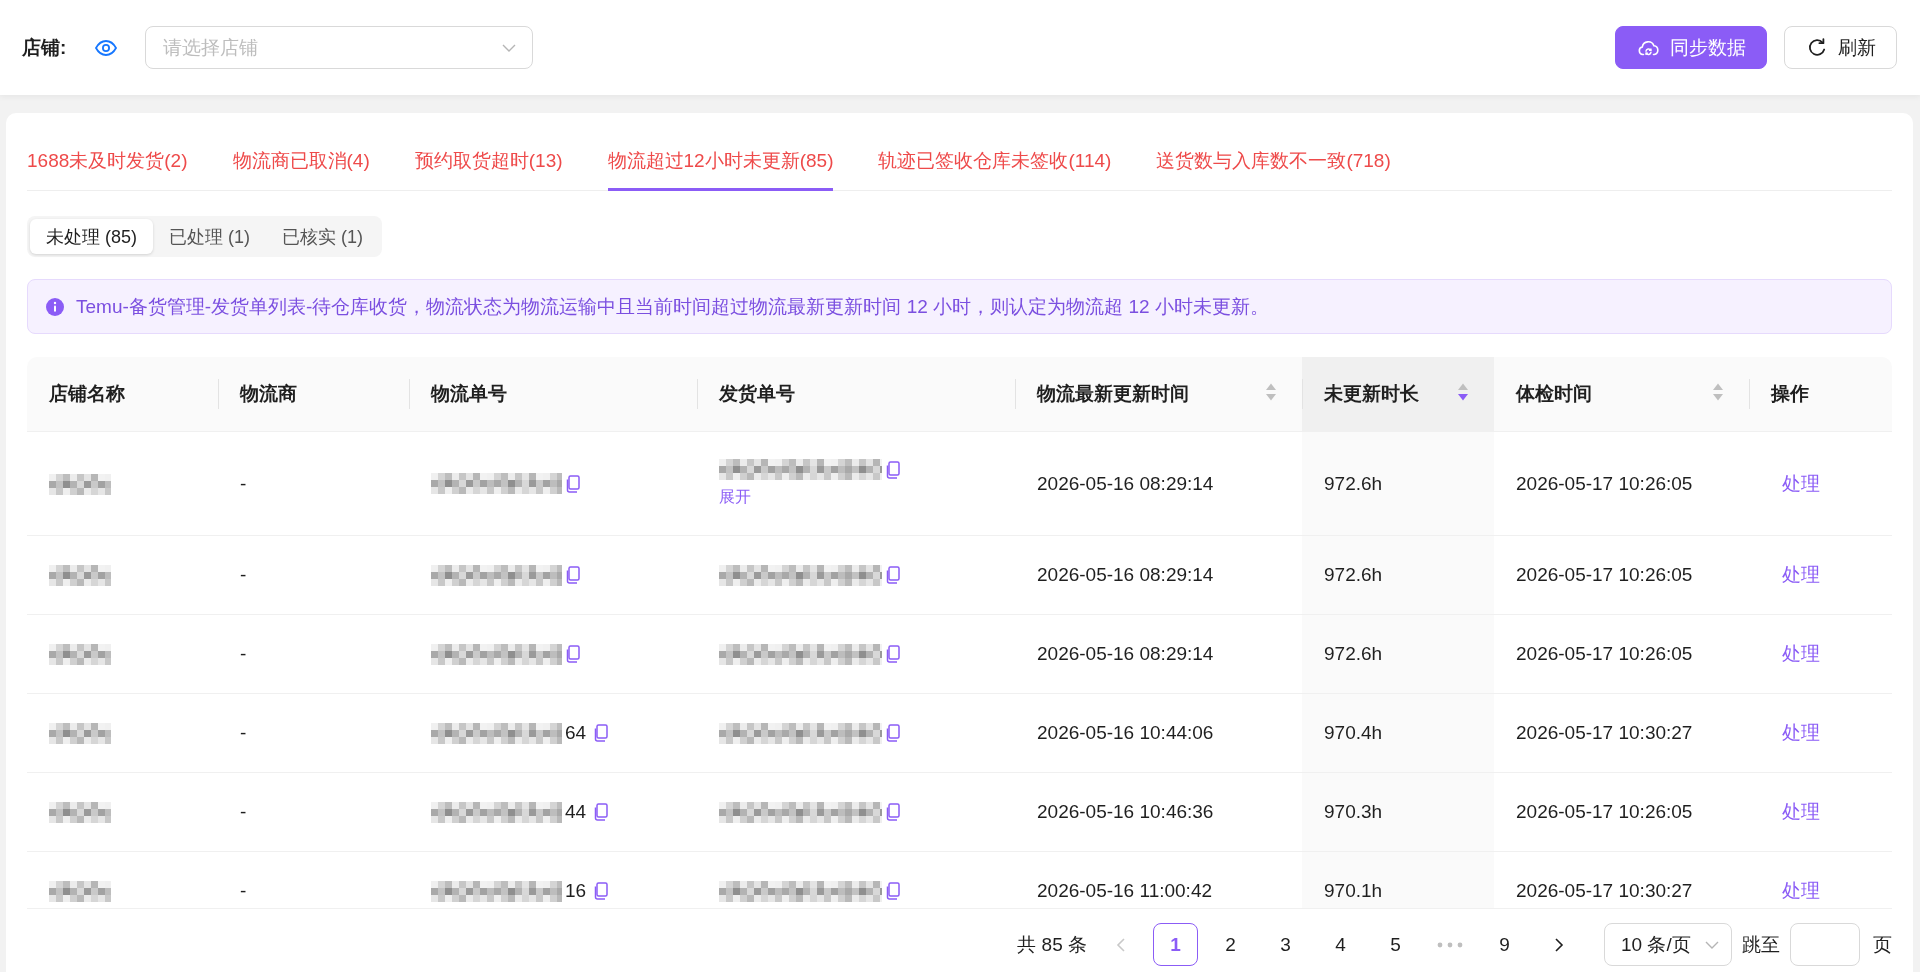  What do you see at coordinates (1052, 944) in the screenshot?
I see `total-count: 共 85 条` at bounding box center [1052, 944].